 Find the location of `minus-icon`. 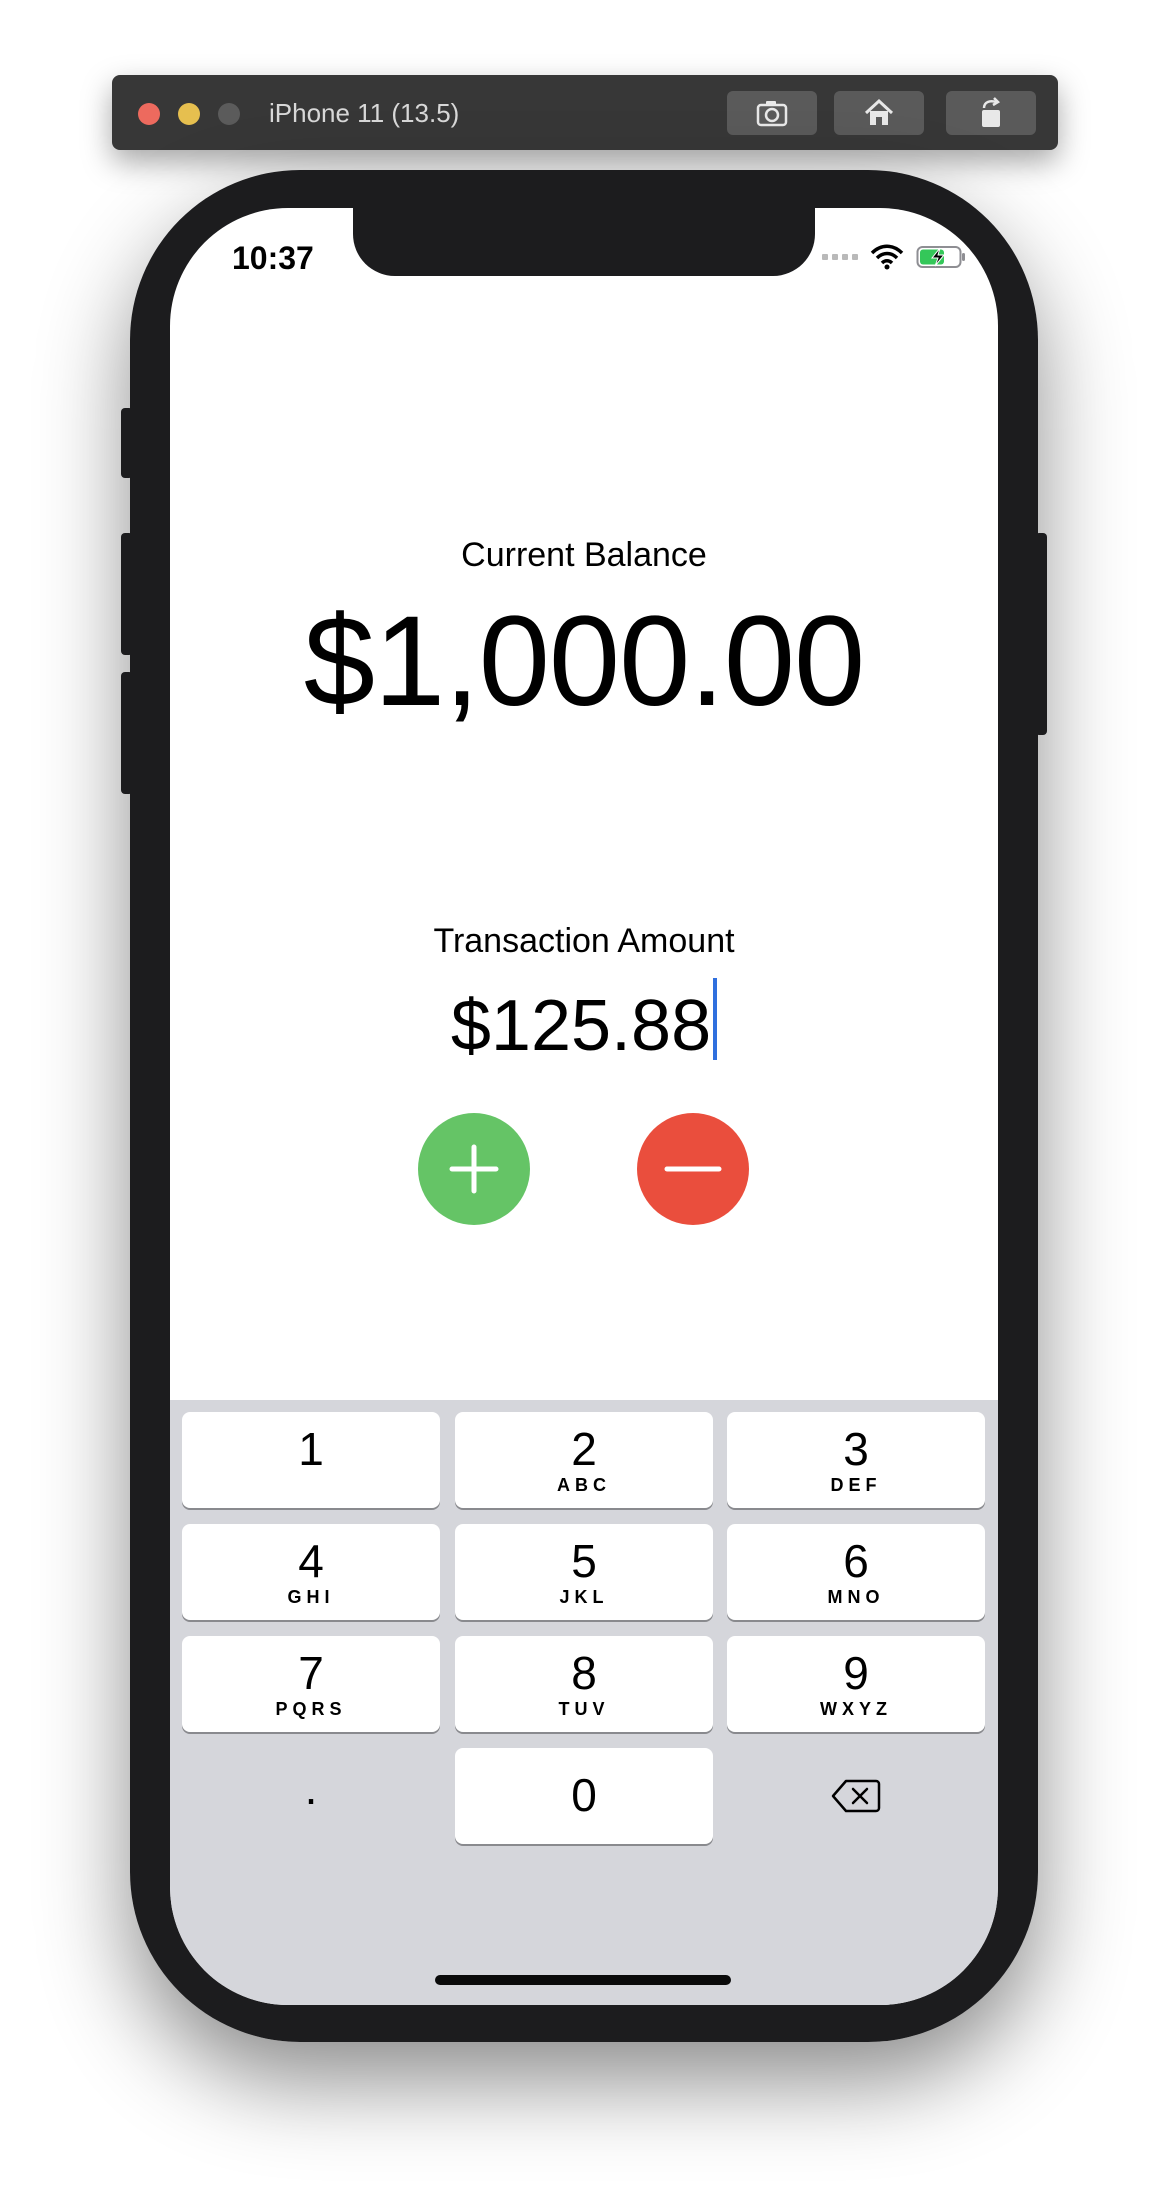

minus-icon is located at coordinates (693, 1169).